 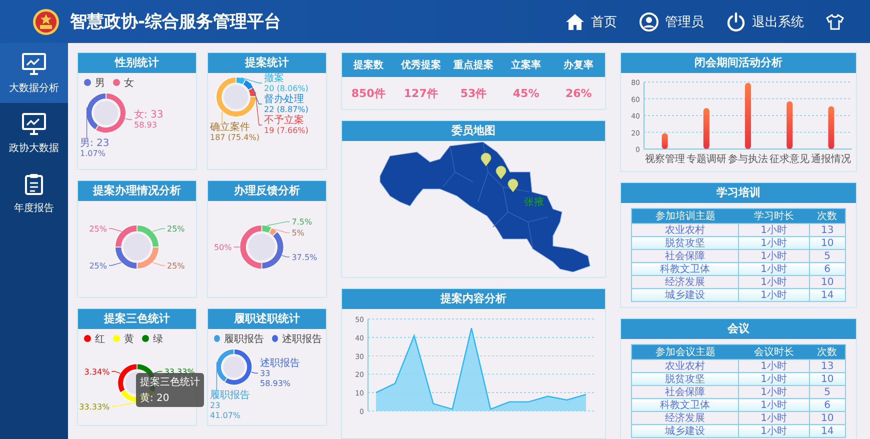 I want to click on panel-title: 提案内容分析, so click(x=473, y=299).